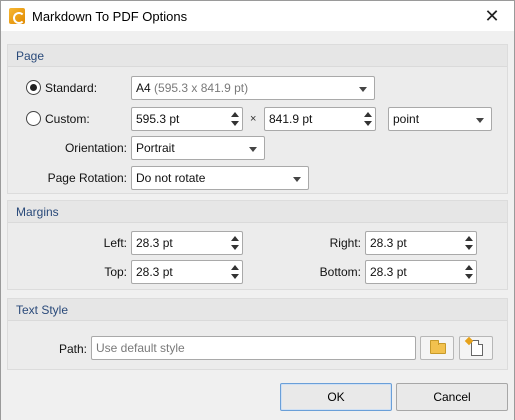 The image size is (515, 420). I want to click on right-spinner-icon, so click(469, 243).